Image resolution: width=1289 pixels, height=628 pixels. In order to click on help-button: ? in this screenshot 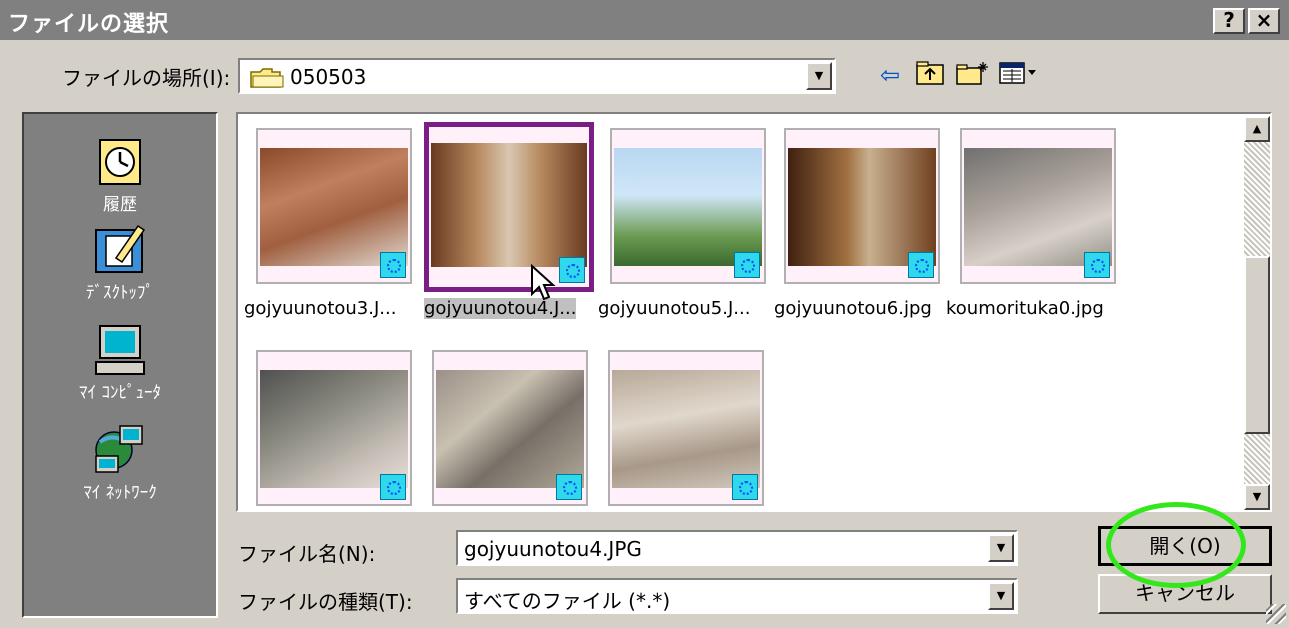, I will do `click(1229, 21)`.